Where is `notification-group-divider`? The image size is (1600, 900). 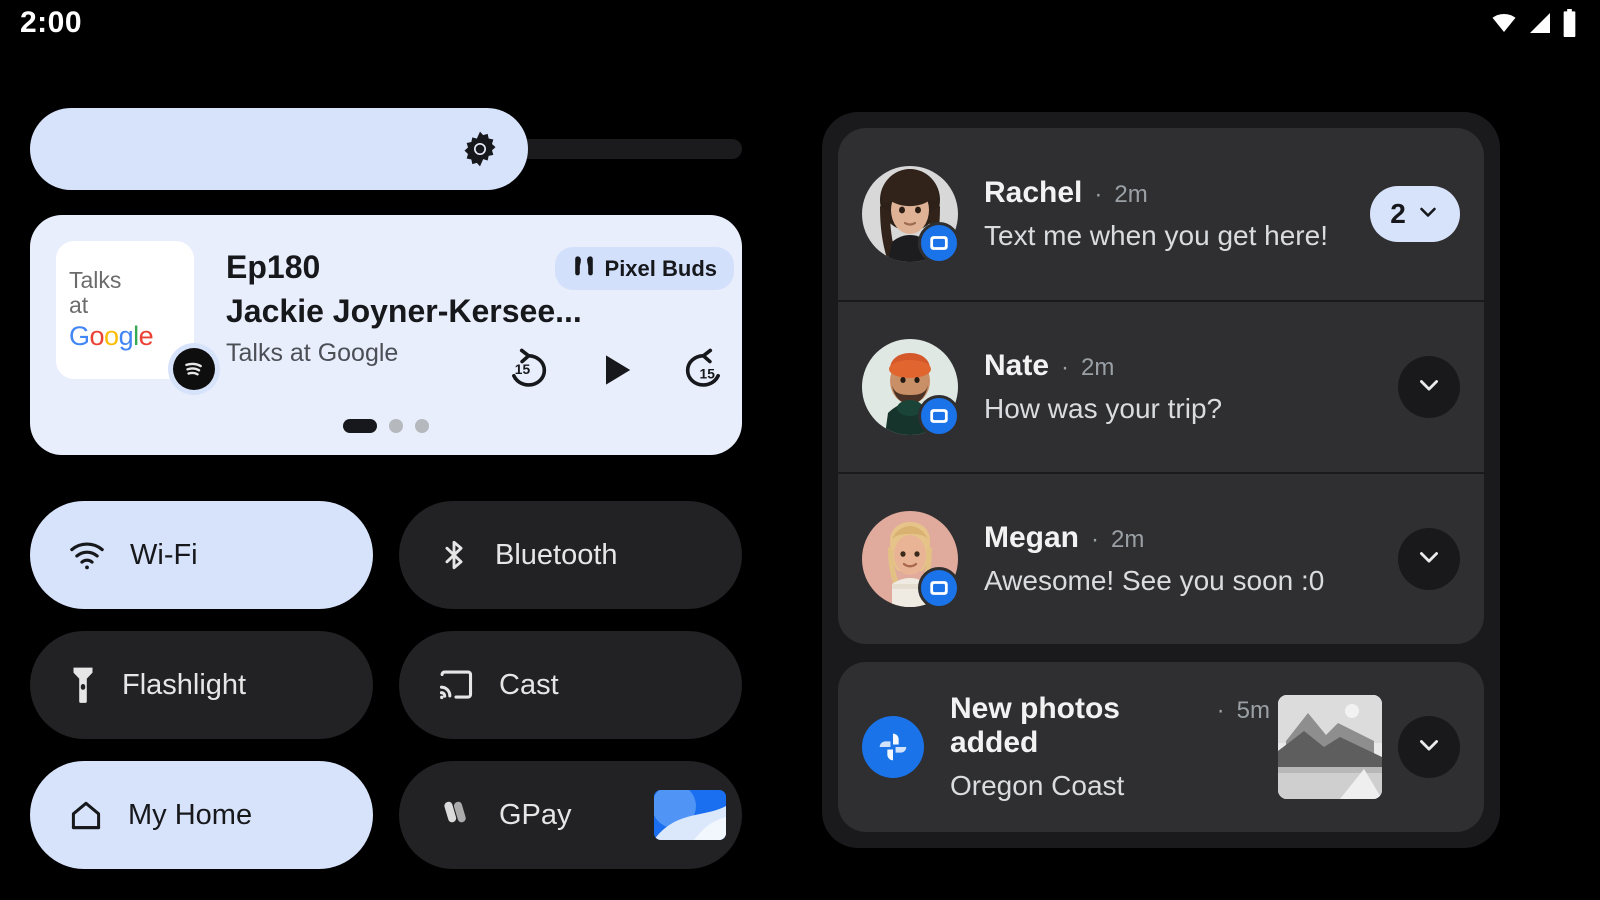
notification-group-divider is located at coordinates (1161, 653).